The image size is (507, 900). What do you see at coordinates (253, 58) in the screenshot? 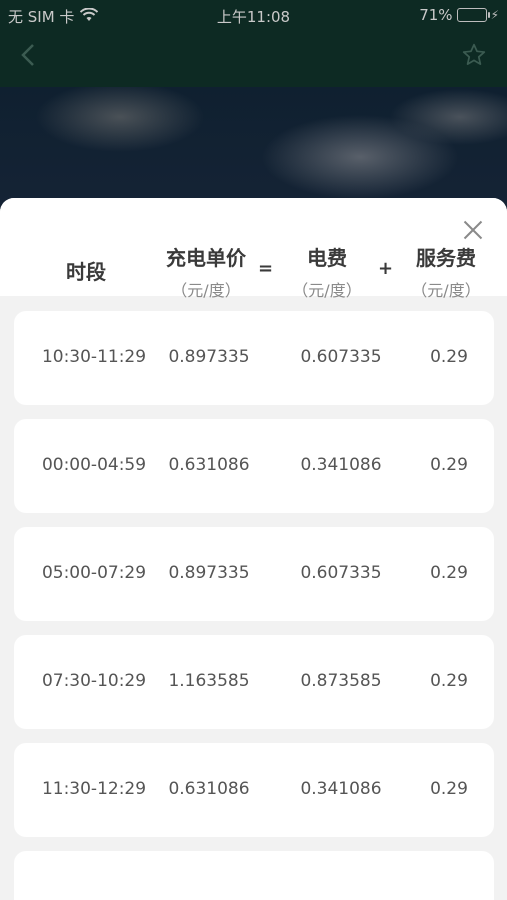
I see `nav-bar` at bounding box center [253, 58].